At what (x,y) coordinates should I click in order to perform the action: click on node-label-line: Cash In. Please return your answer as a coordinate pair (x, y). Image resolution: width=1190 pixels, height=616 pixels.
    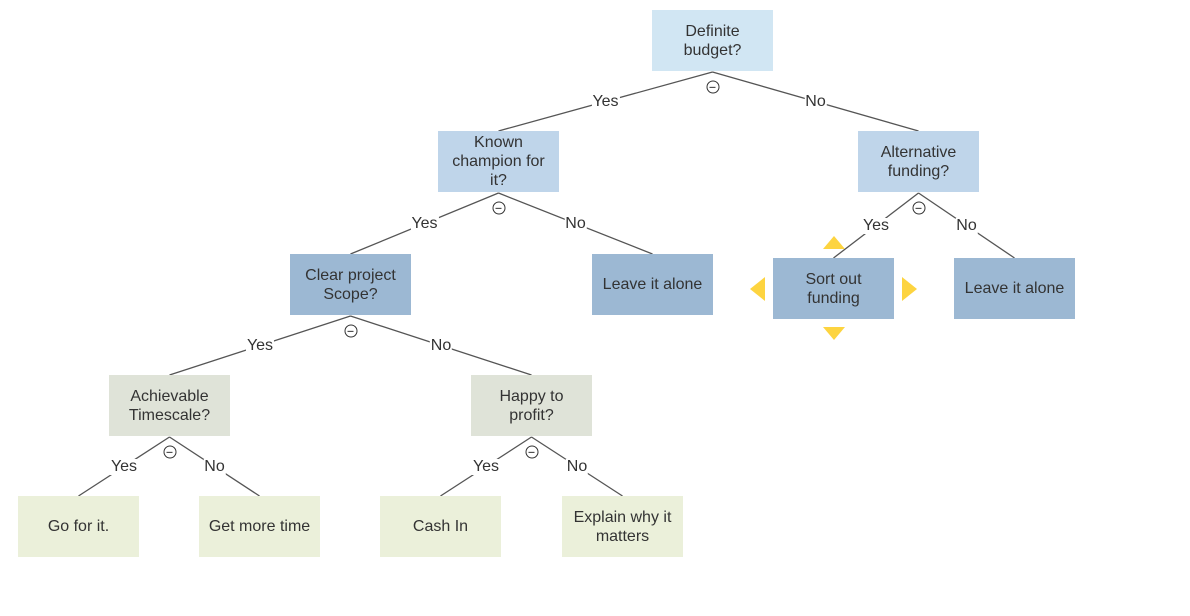
    Looking at the image, I should click on (440, 526).